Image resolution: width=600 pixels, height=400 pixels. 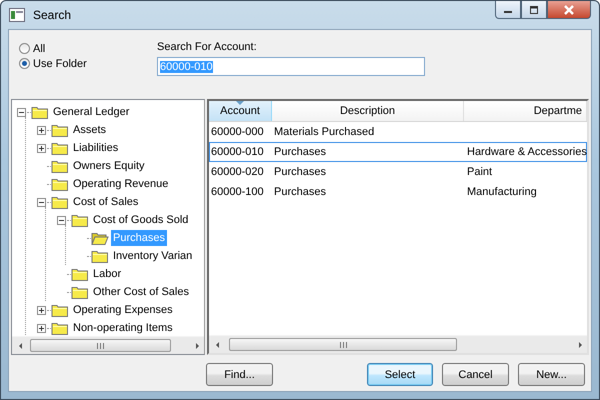 I want to click on window-icon, so click(x=17, y=15).